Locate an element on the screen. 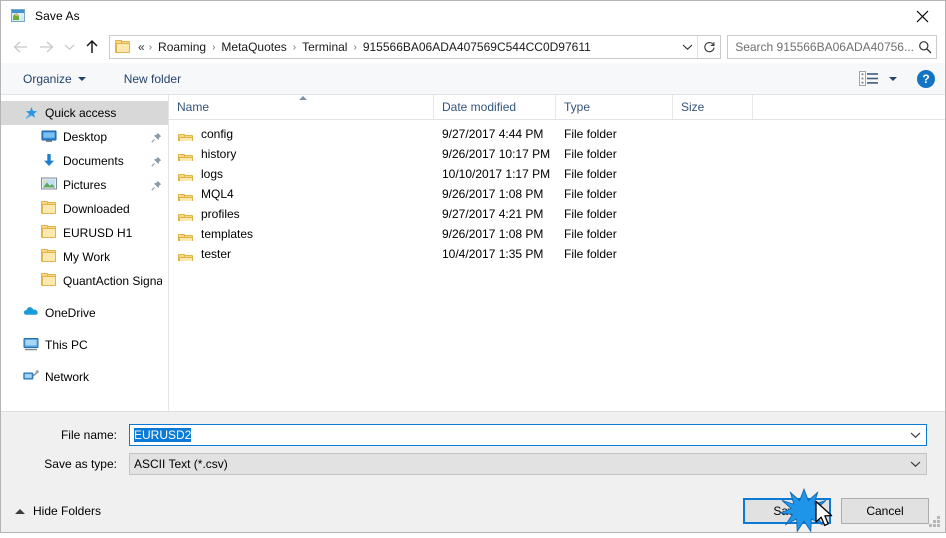 This screenshot has width=946, height=538. pc-icon is located at coordinates (31, 345).